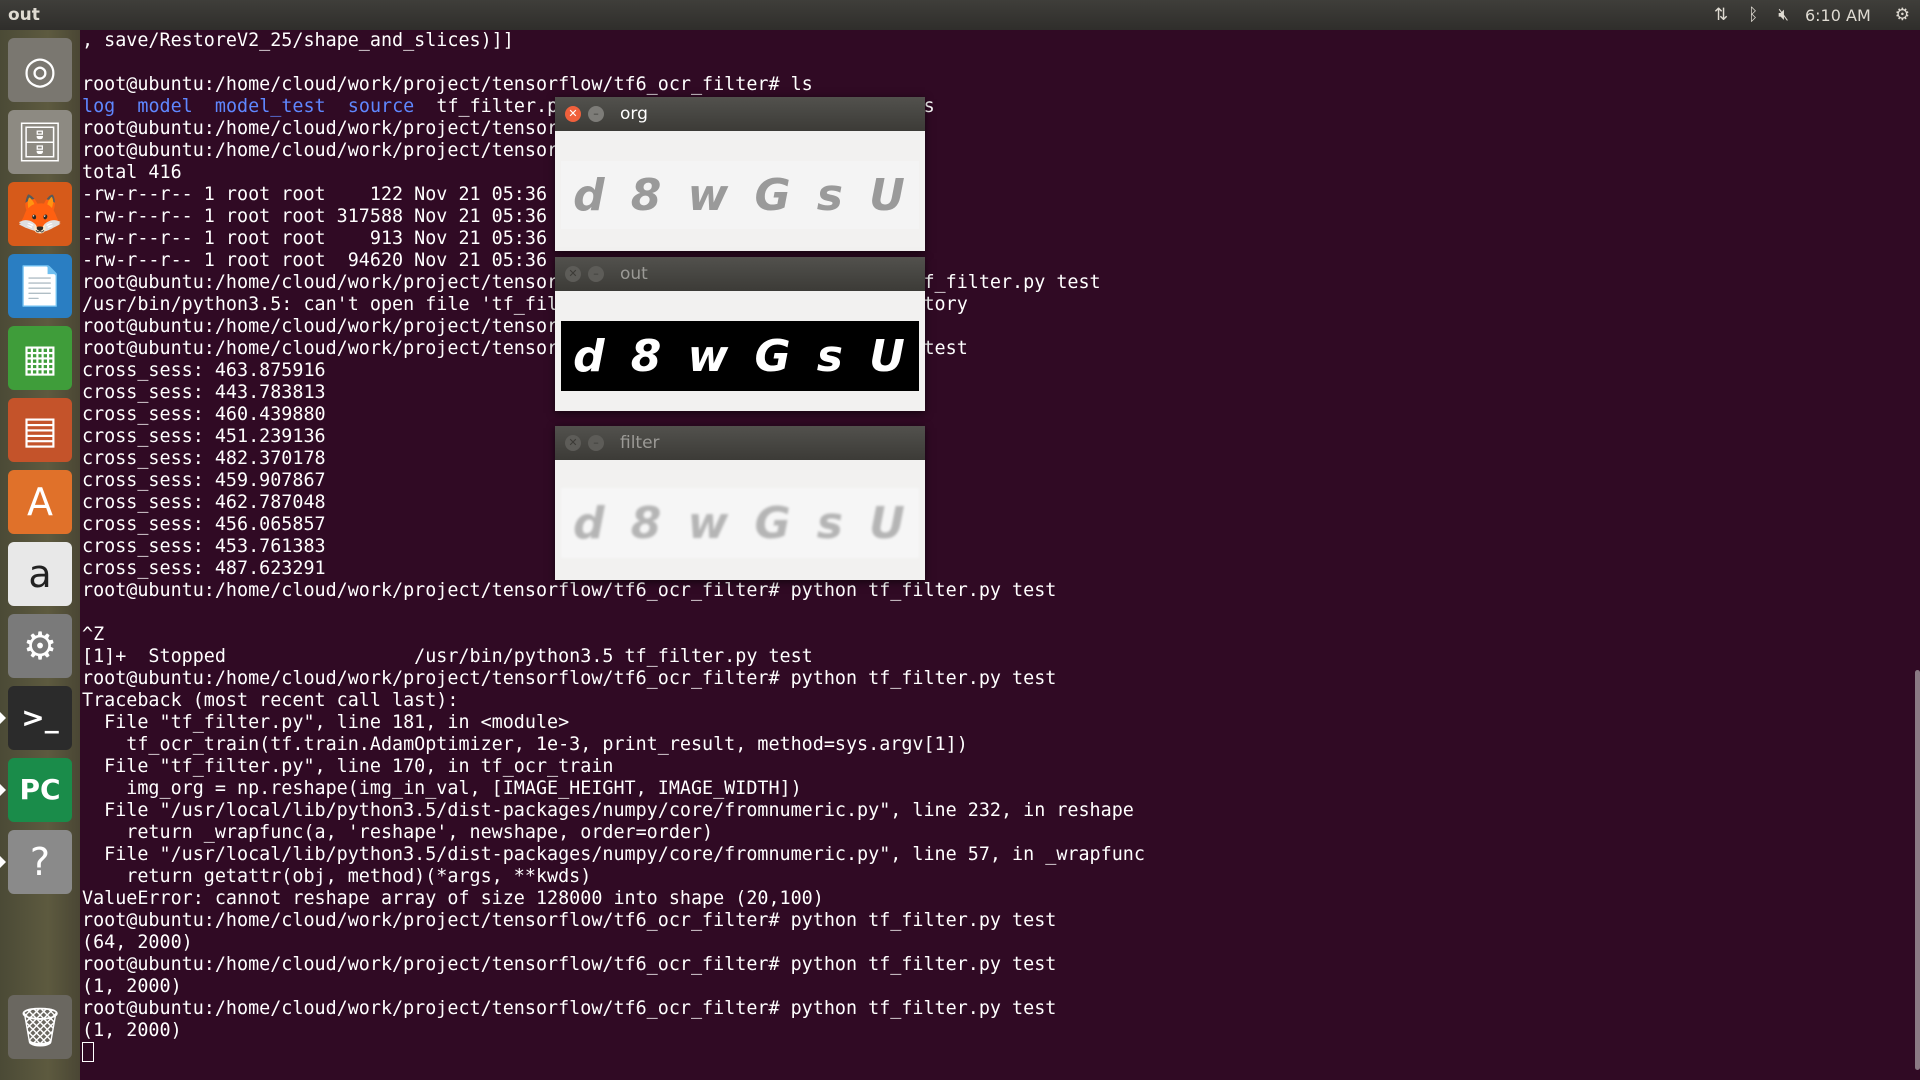 This screenshot has height=1080, width=1920. I want to click on top-panel: out ⇅ ᛒ 🔇︎ 6:10 AM ⚙, so click(960, 15).